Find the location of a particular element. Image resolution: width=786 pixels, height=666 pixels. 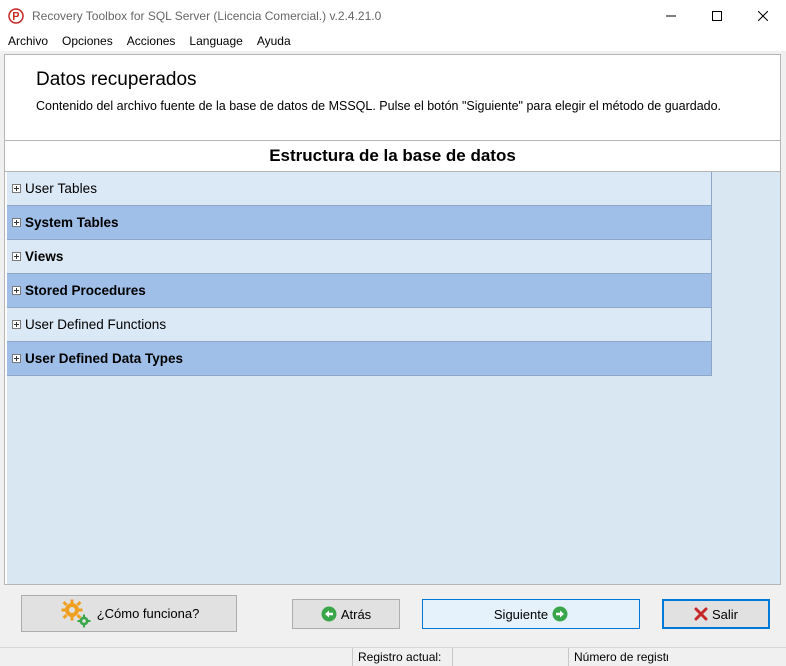

arrow-right-icon is located at coordinates (560, 614).